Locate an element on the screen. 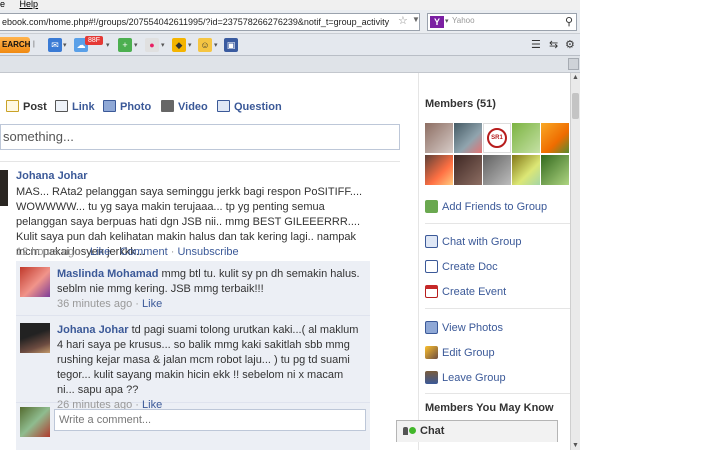  yahoo-icon: Y is located at coordinates (437, 22).